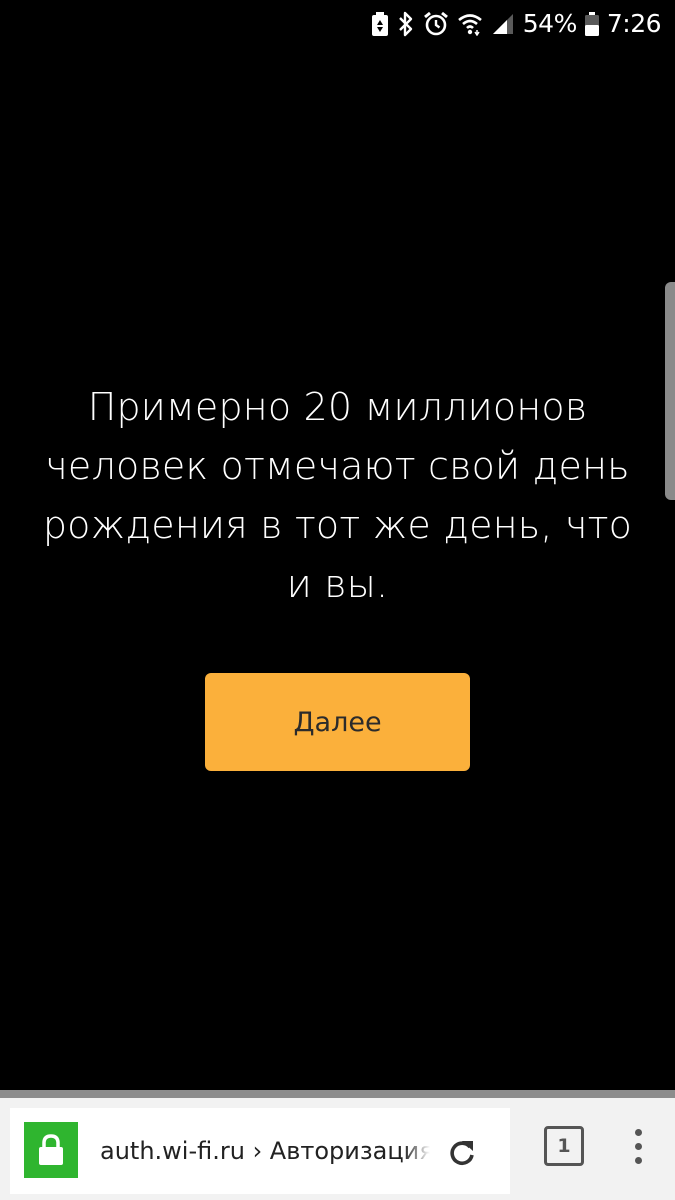 The height and width of the screenshot is (1200, 675). What do you see at coordinates (496, 1151) in the screenshot?
I see `address-bar-arrow` at bounding box center [496, 1151].